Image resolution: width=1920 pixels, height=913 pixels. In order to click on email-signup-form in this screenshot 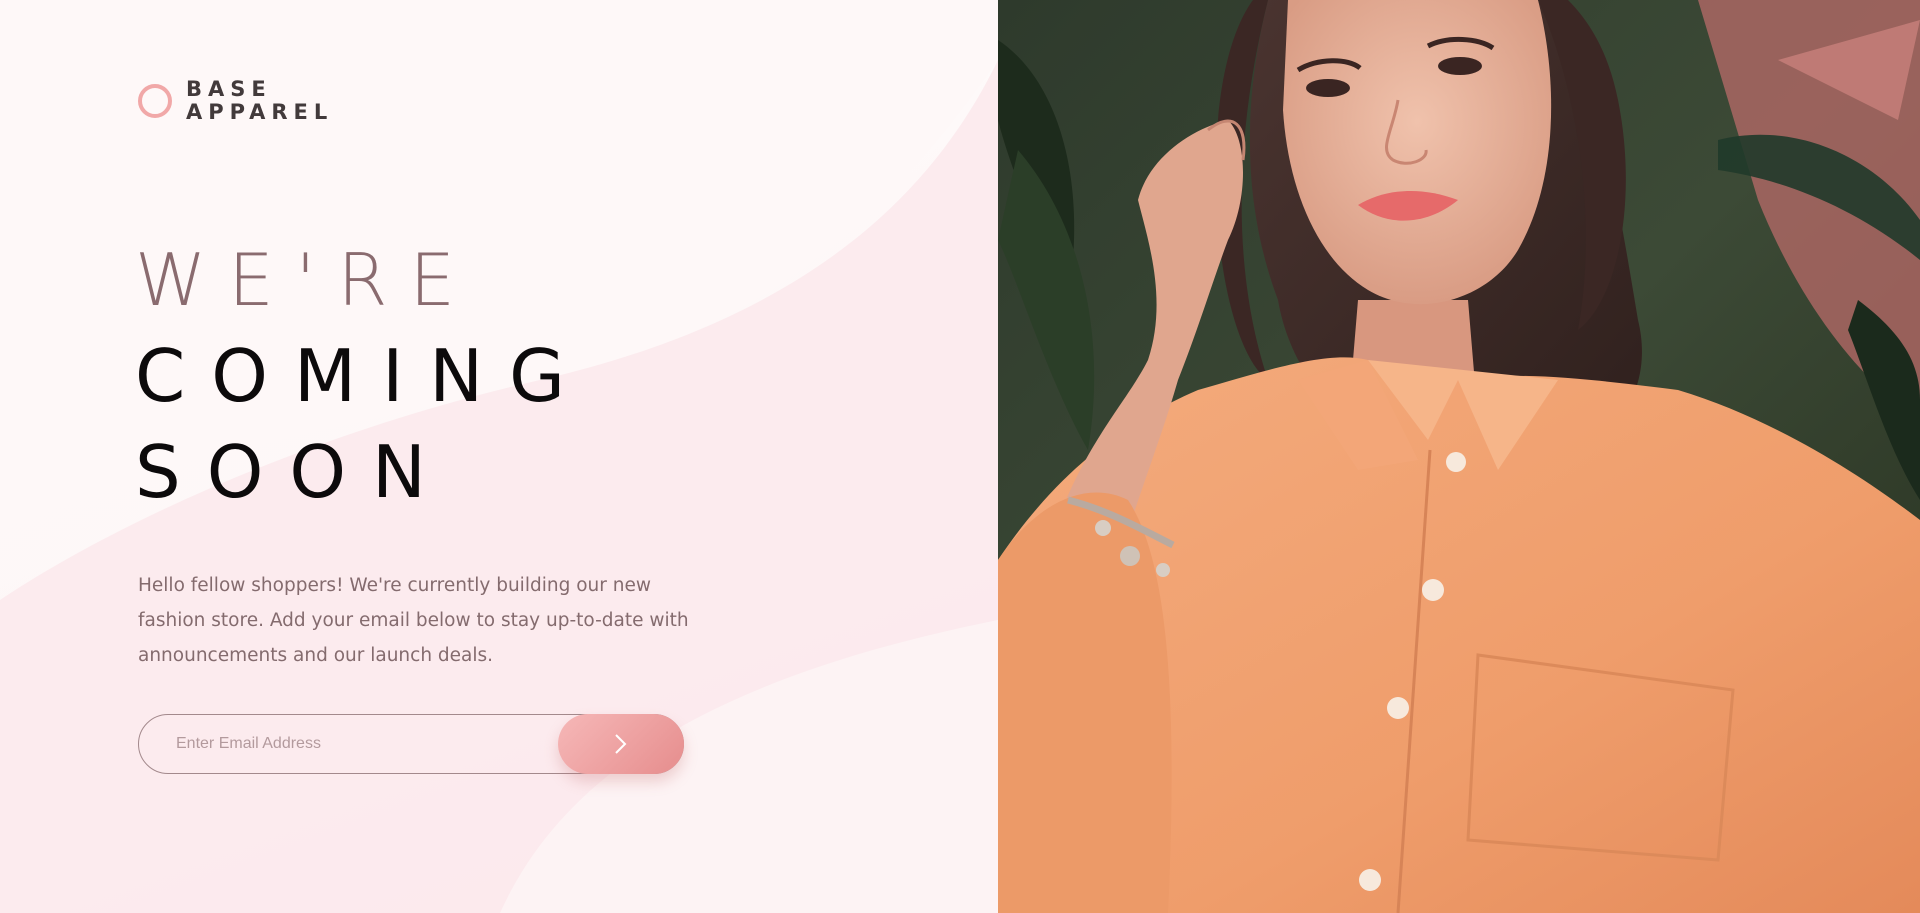, I will do `click(411, 744)`.